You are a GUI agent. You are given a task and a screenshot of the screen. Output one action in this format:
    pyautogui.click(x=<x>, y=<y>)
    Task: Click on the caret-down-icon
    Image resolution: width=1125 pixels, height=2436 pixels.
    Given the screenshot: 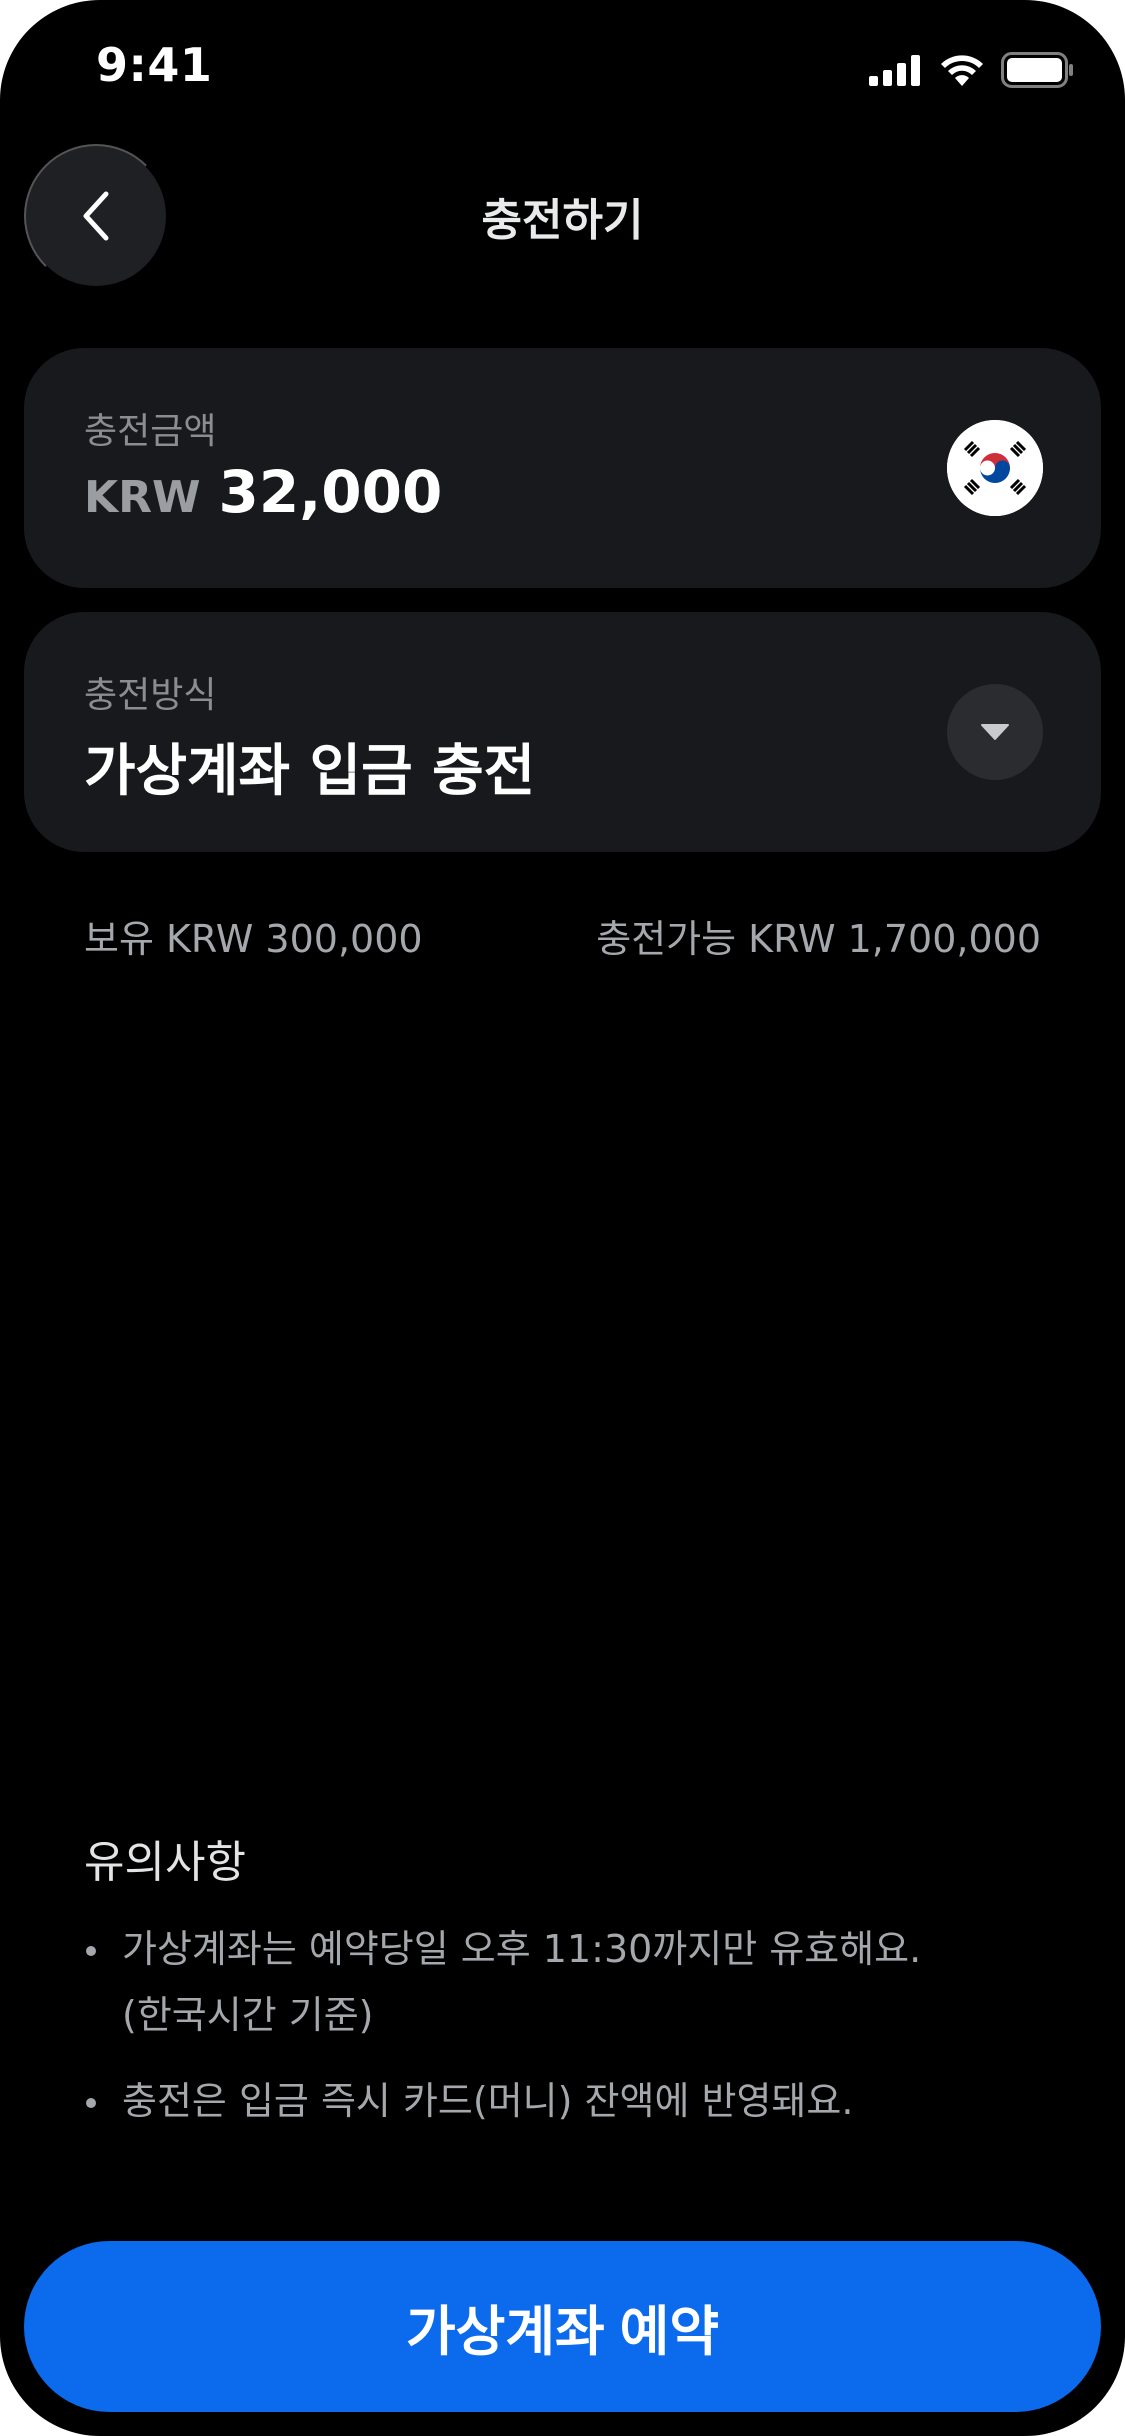 What is the action you would take?
    pyautogui.click(x=995, y=732)
    